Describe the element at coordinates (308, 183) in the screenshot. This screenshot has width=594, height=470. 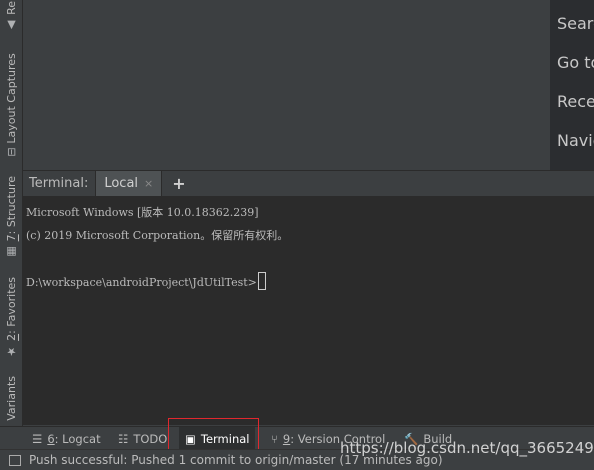
I see `terminal-header: Terminal: Local × +` at that location.